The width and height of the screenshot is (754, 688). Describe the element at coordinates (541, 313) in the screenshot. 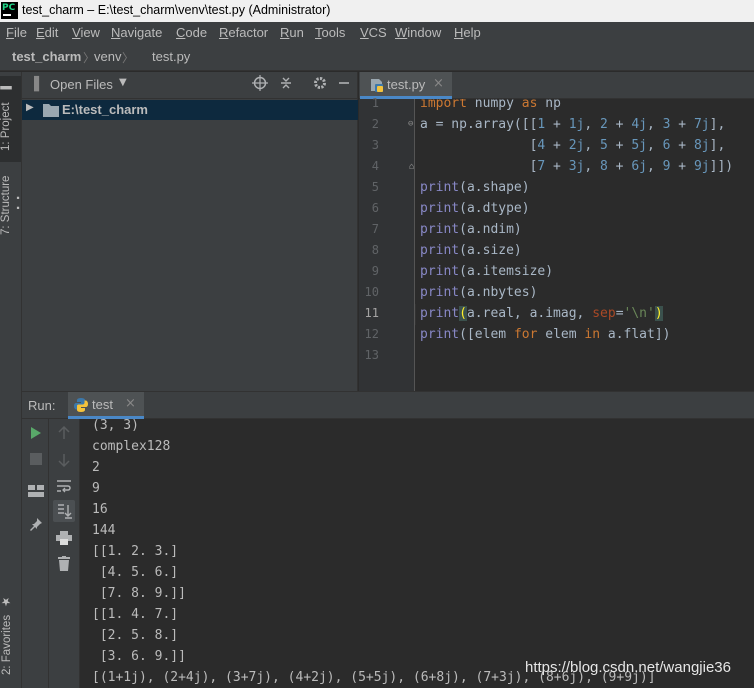

I see `code-line: print(a.real, a.imag, sep='\n')` at that location.